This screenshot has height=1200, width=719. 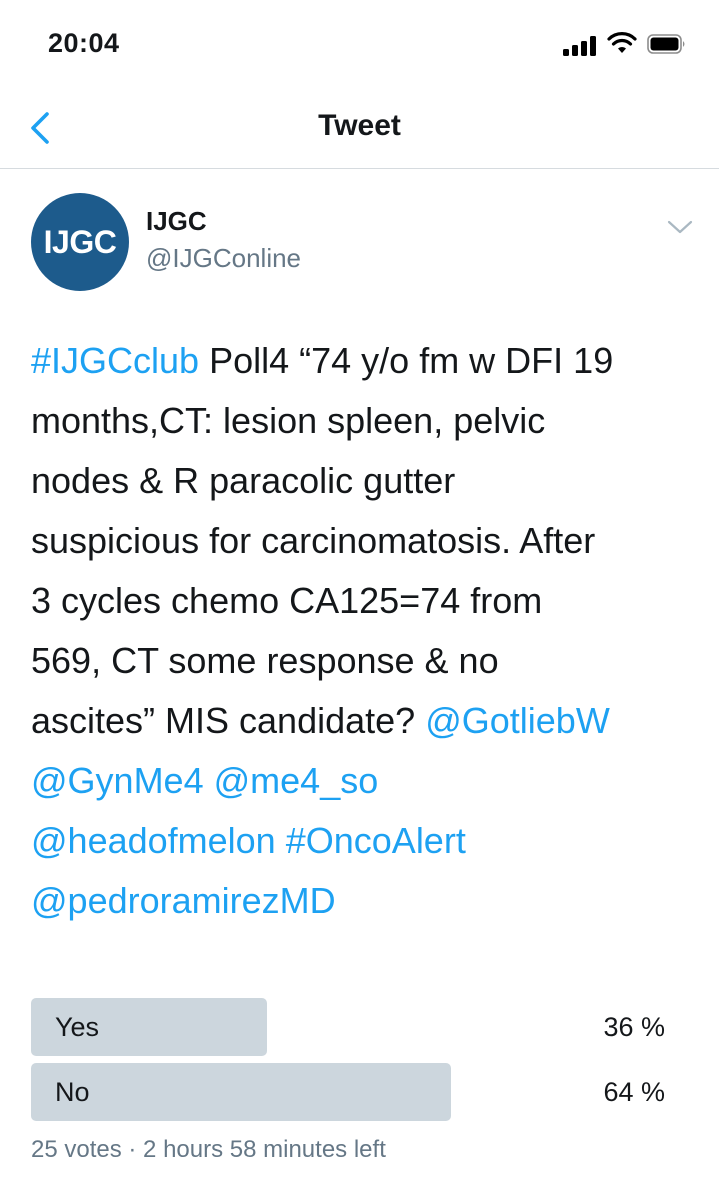 What do you see at coordinates (359, 125) in the screenshot?
I see `page-title: Tweet` at bounding box center [359, 125].